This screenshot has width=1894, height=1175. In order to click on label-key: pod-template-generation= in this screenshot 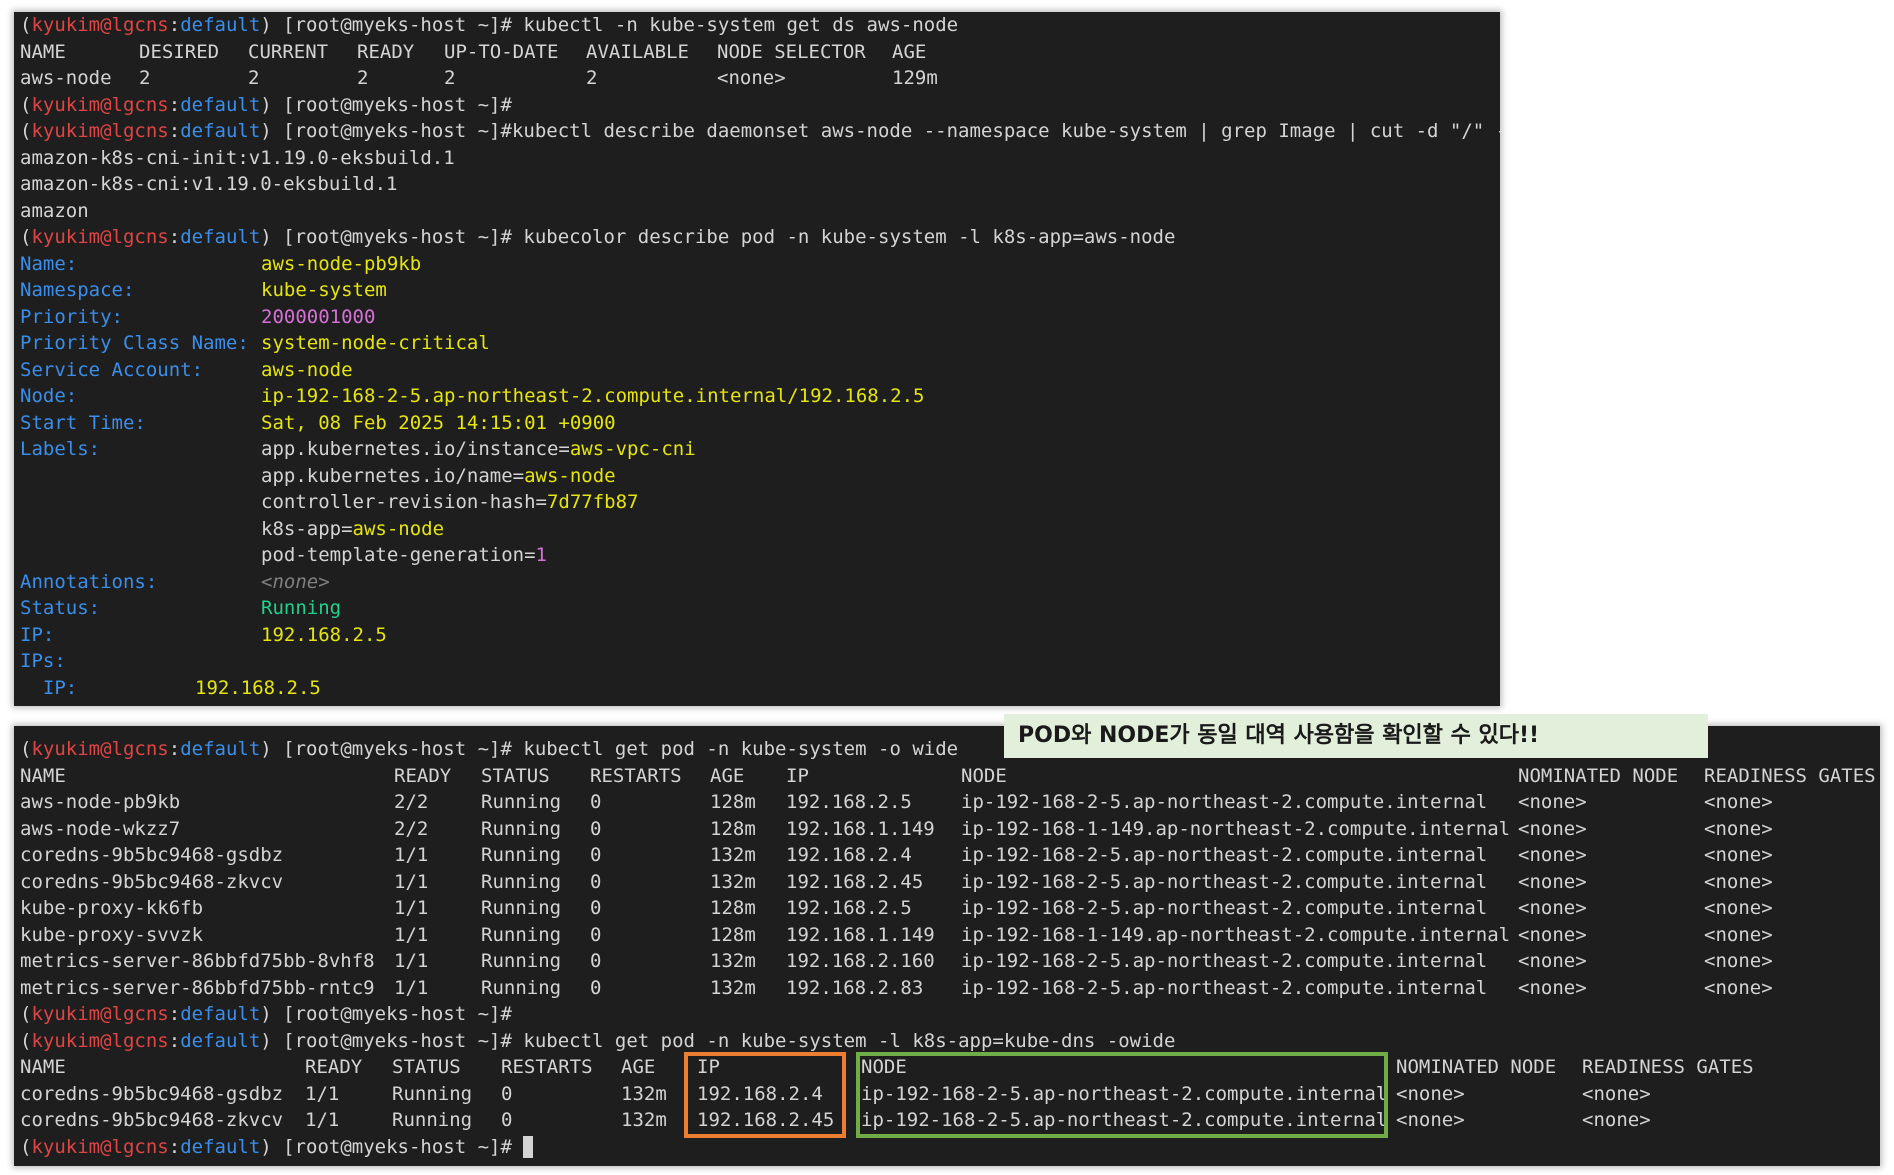, I will do `click(398, 555)`.